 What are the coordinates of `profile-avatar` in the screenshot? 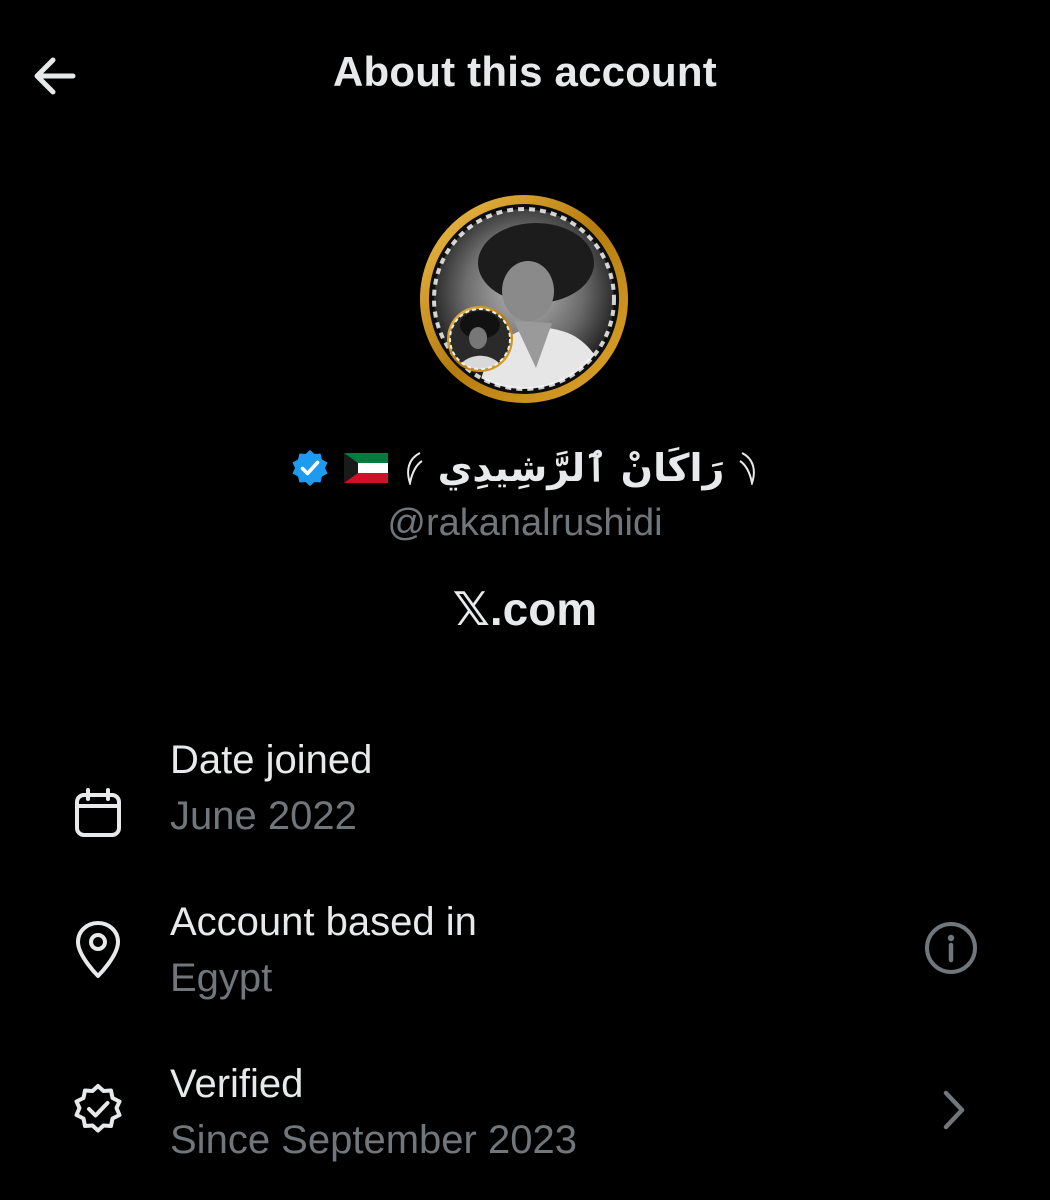 It's located at (524, 299).